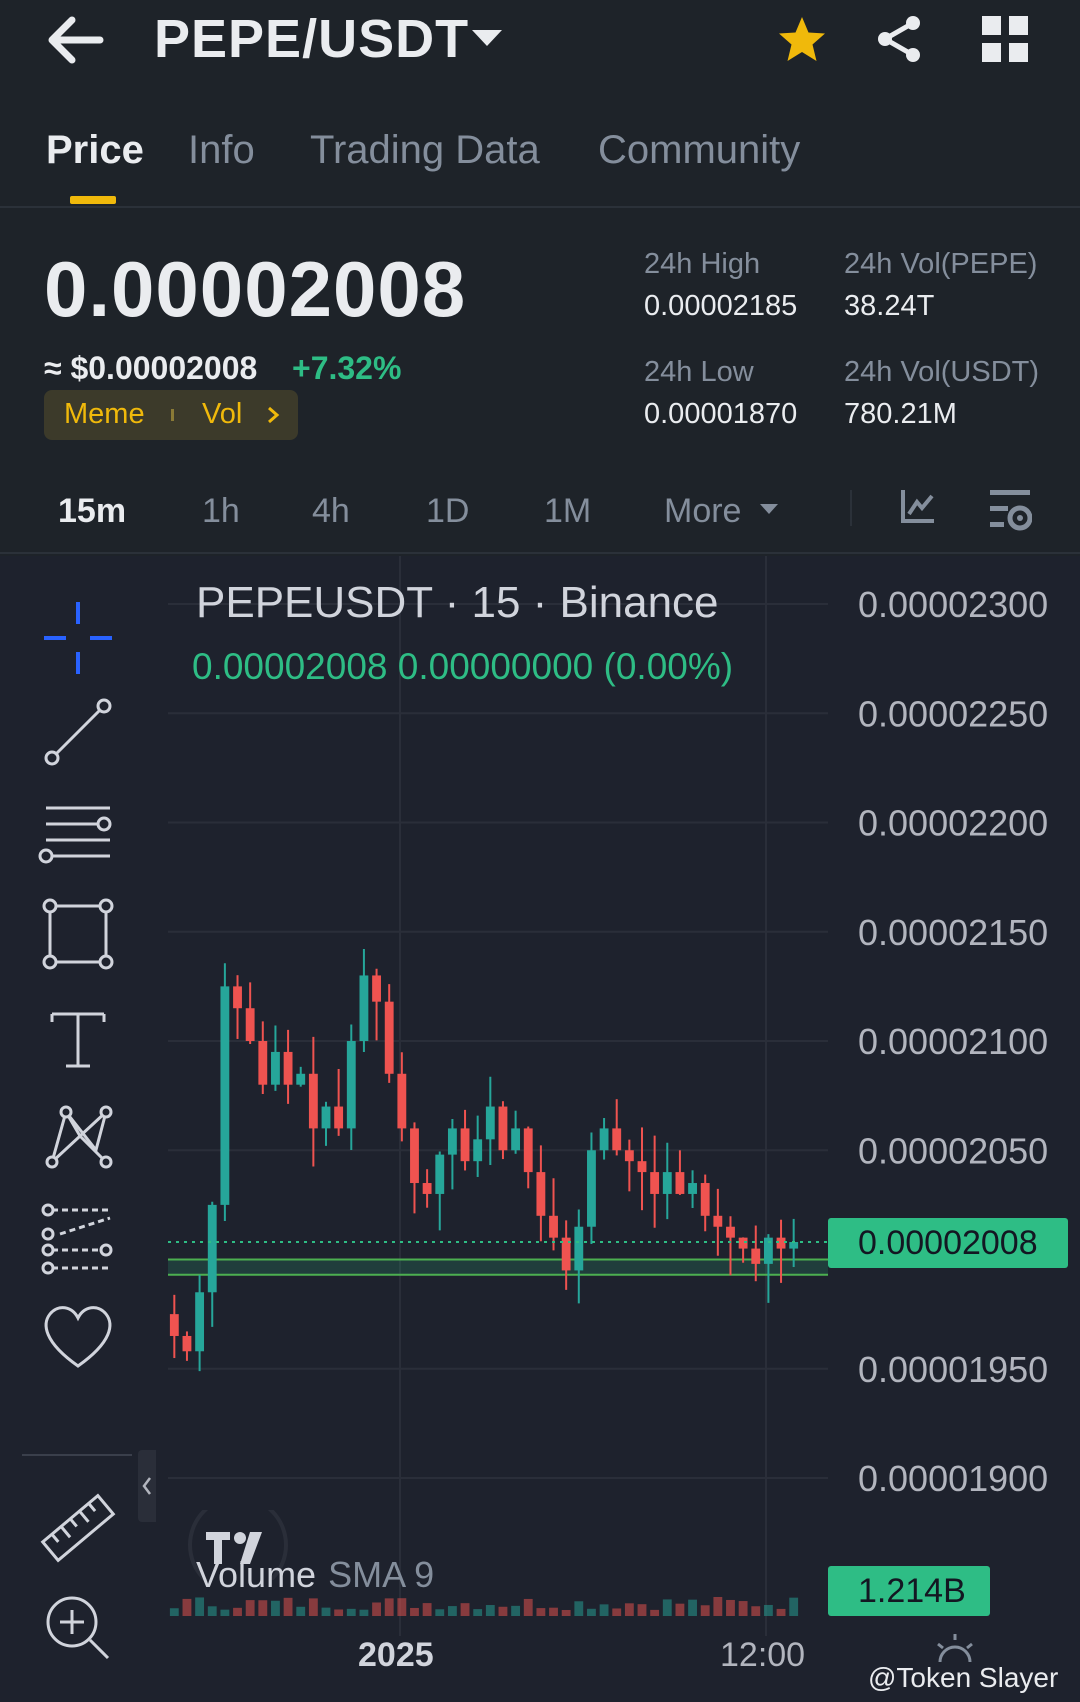  What do you see at coordinates (151, 368) in the screenshot?
I see `usd-price: ≈ $0.00002008` at bounding box center [151, 368].